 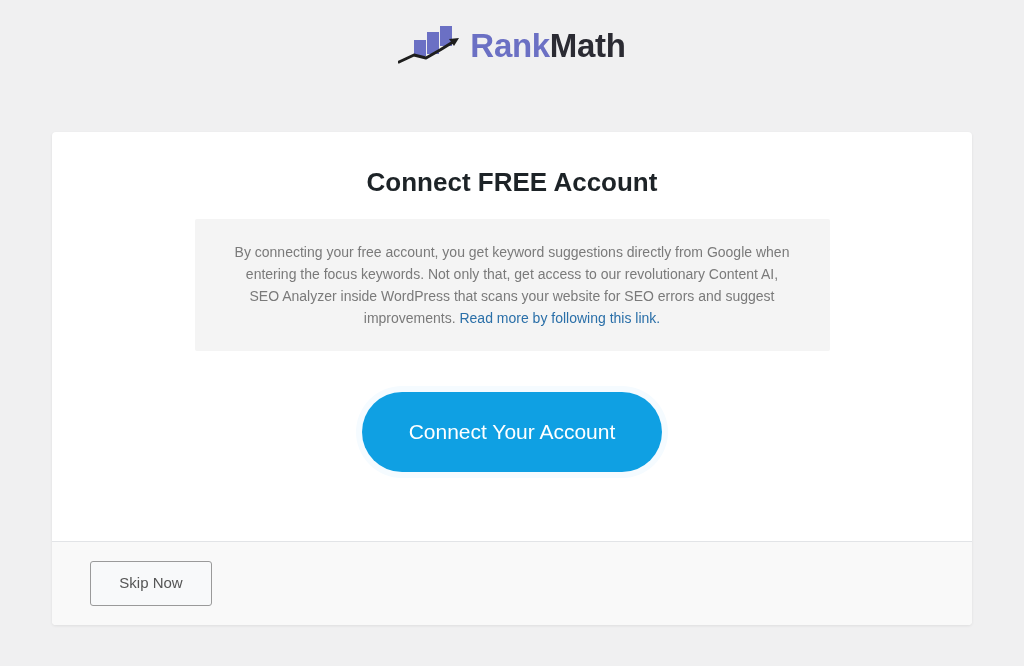 What do you see at coordinates (512, 285) in the screenshot?
I see `description-text: By connecting your free account, you get keyword suggestions directly from Google when entering the focus keywords. Not only that, get access to our revolutionary Content AI, SEO Analyzer inside WordPress that scans your website for SEO errors and suggest improvements. Read more by following this link.` at bounding box center [512, 285].